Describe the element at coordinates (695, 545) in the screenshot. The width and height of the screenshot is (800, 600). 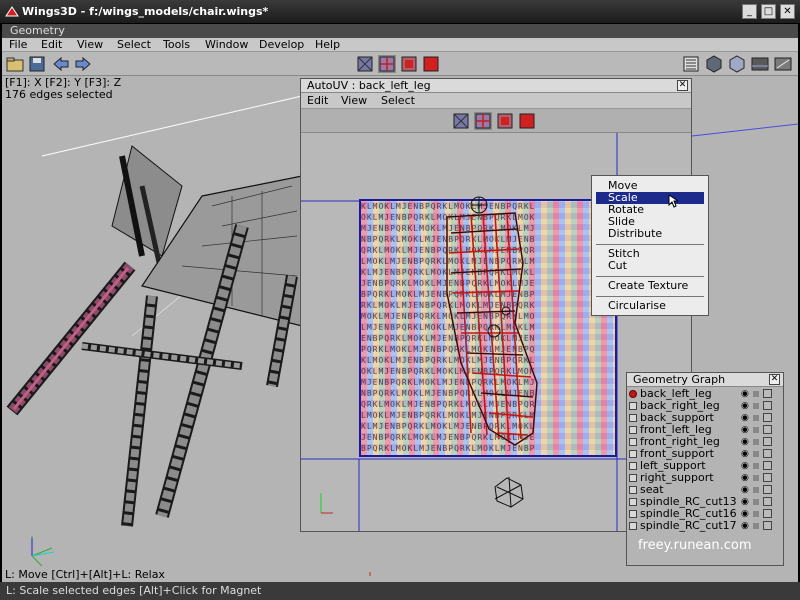
I see `watermark-text: freey.runean.com` at that location.